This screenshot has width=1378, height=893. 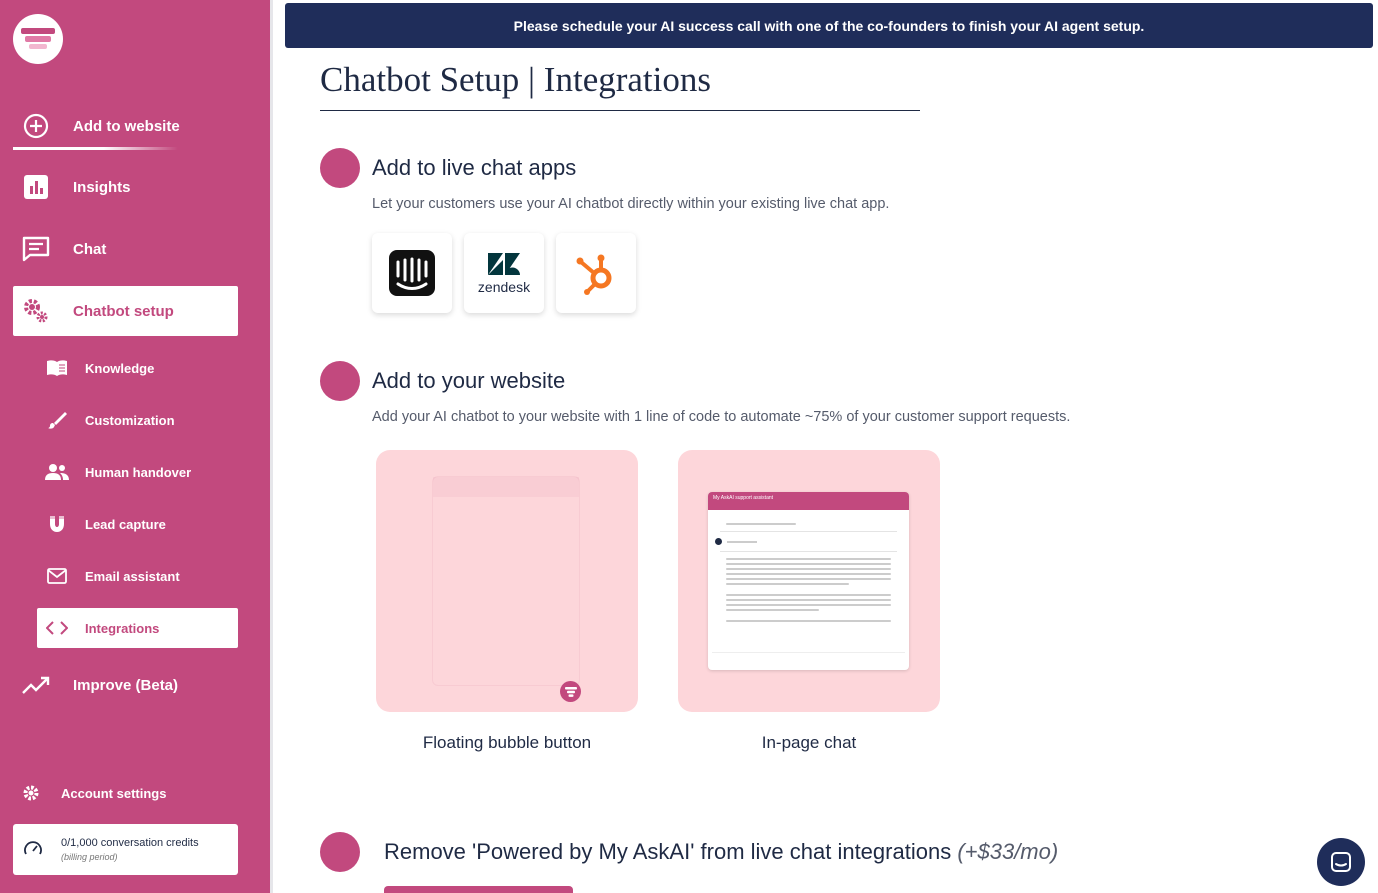 What do you see at coordinates (130, 420) in the screenshot?
I see `sidebar-subitem-label: Customization` at bounding box center [130, 420].